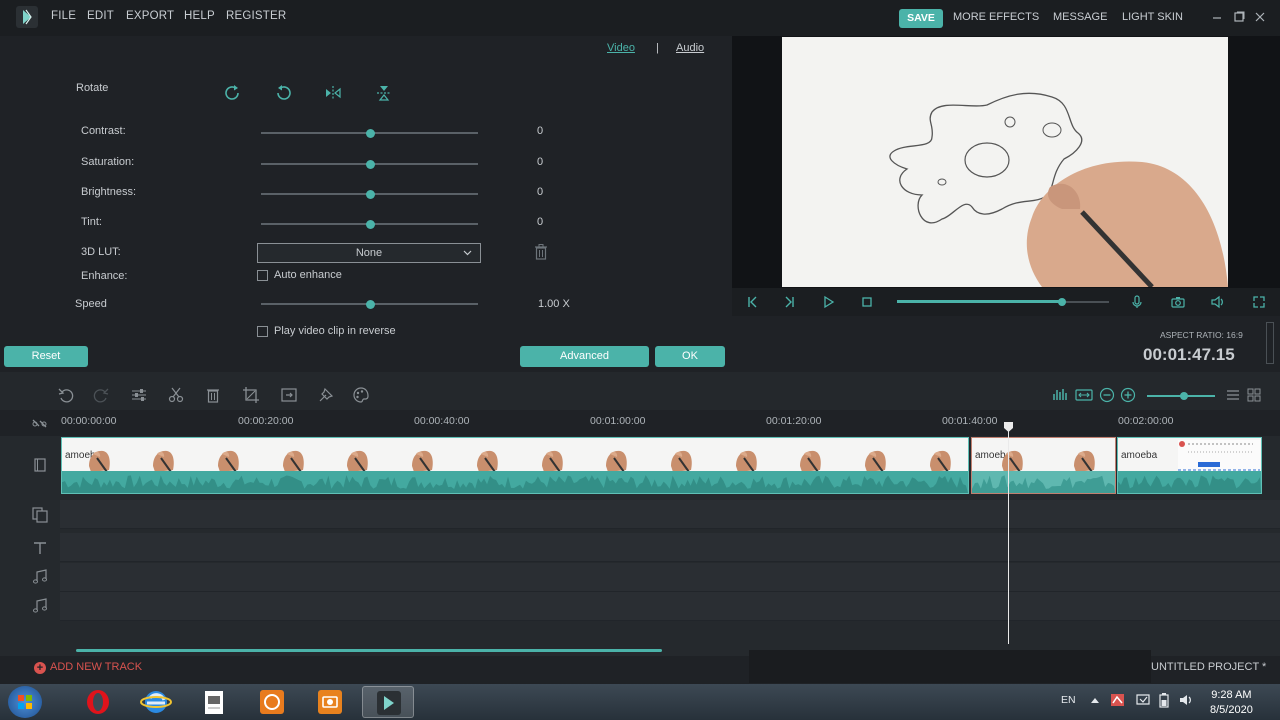 This screenshot has height=720, width=1280. What do you see at coordinates (1008, 534) in the screenshot?
I see `playhead-line` at bounding box center [1008, 534].